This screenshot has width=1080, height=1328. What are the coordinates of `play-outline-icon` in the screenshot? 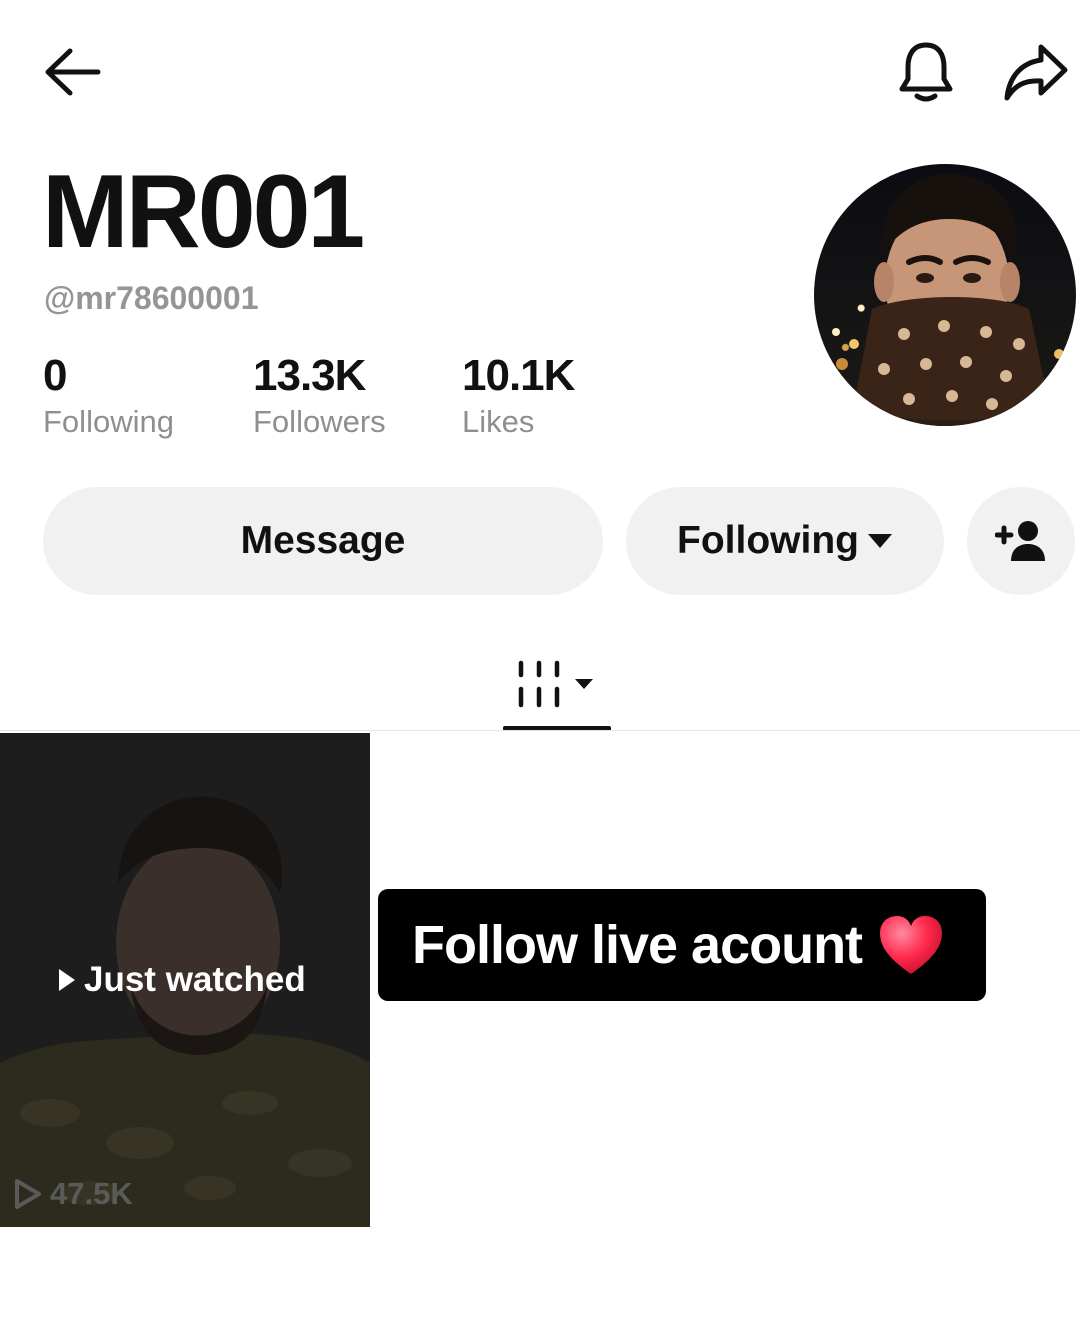 It's located at (28, 1194).